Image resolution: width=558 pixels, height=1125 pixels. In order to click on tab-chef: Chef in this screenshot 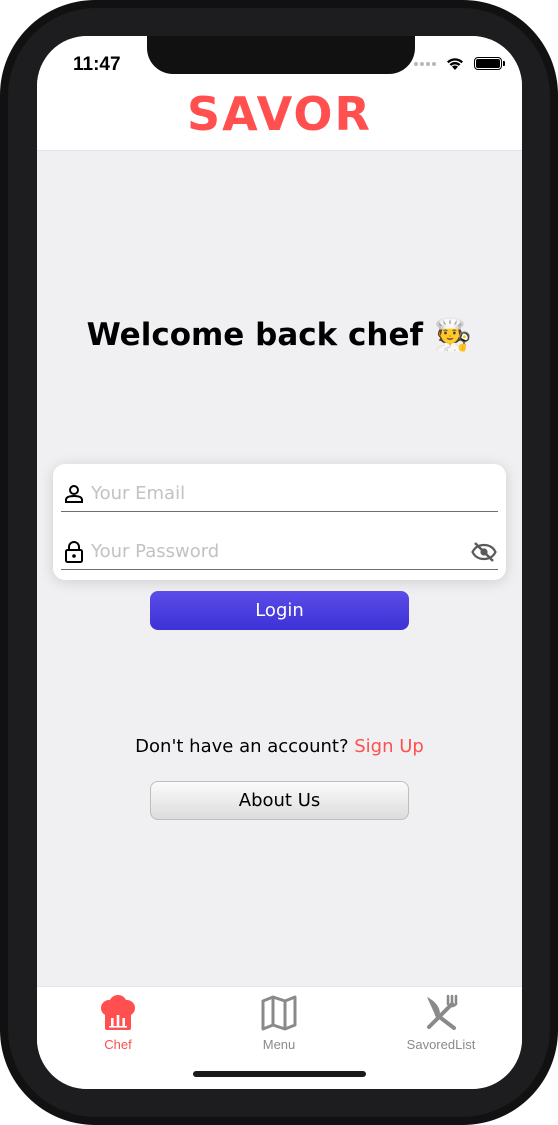, I will do `click(118, 1022)`.